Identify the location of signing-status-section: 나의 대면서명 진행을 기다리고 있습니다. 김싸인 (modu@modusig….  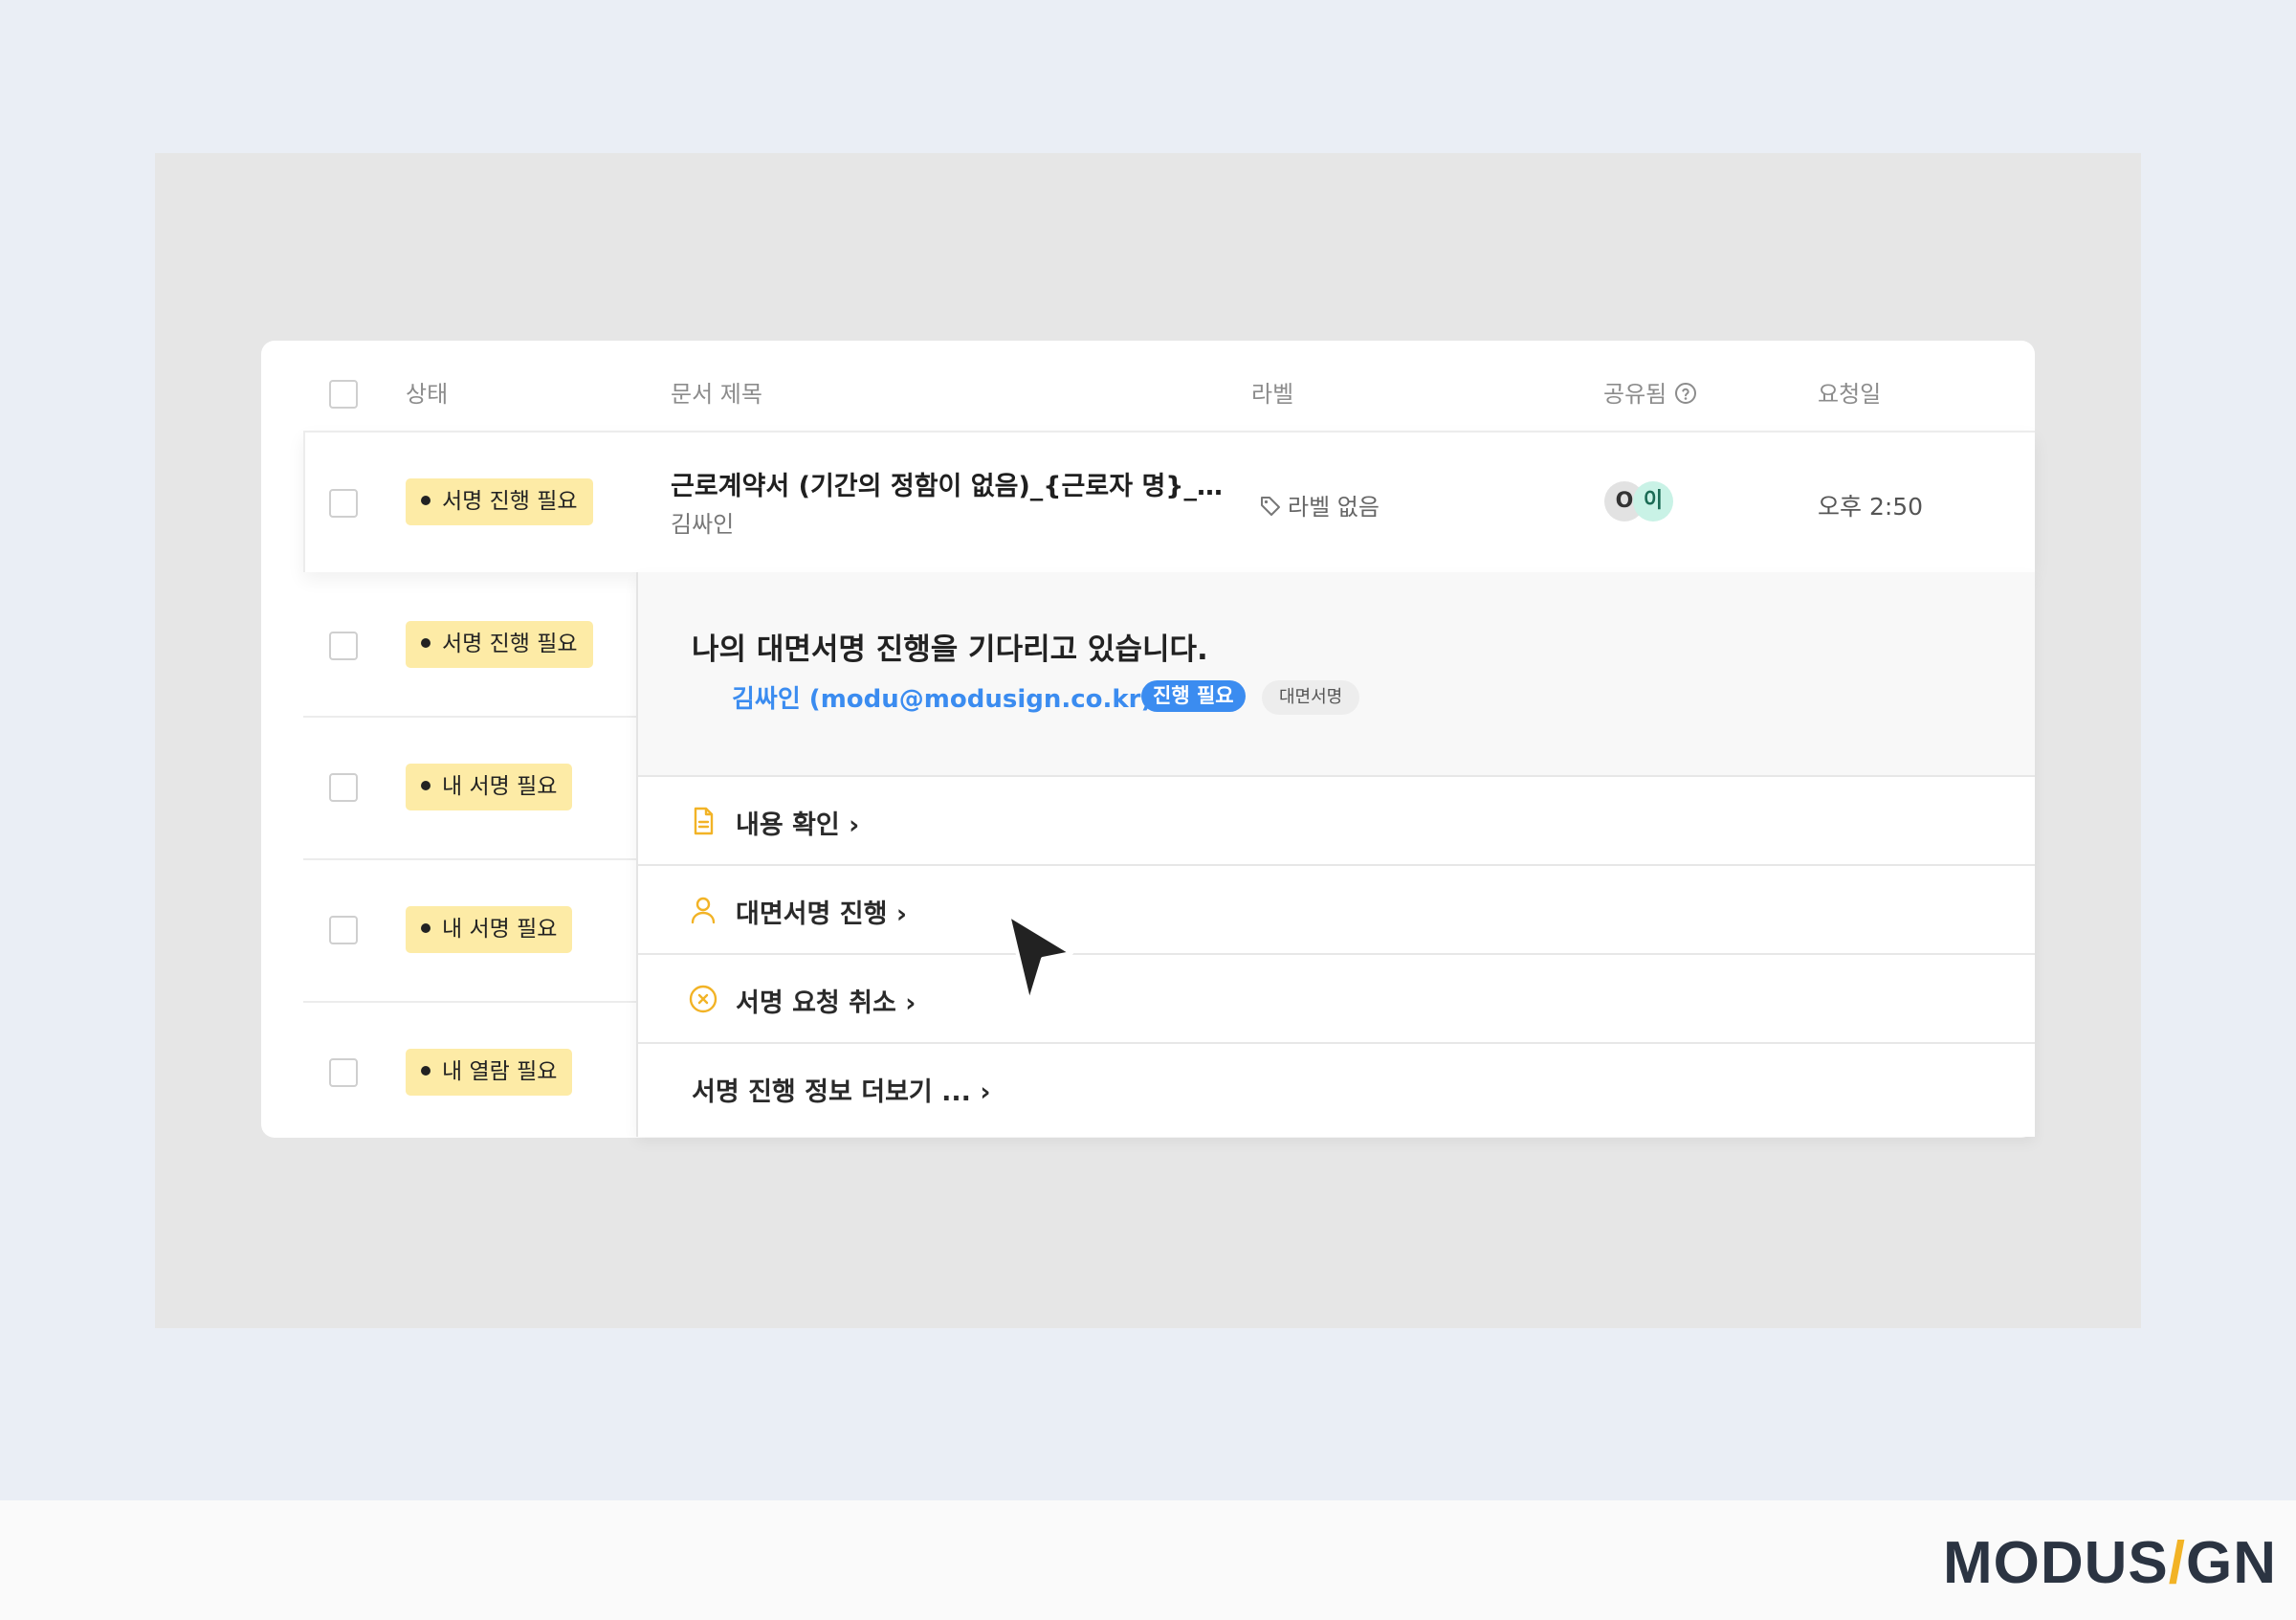
(1336, 674).